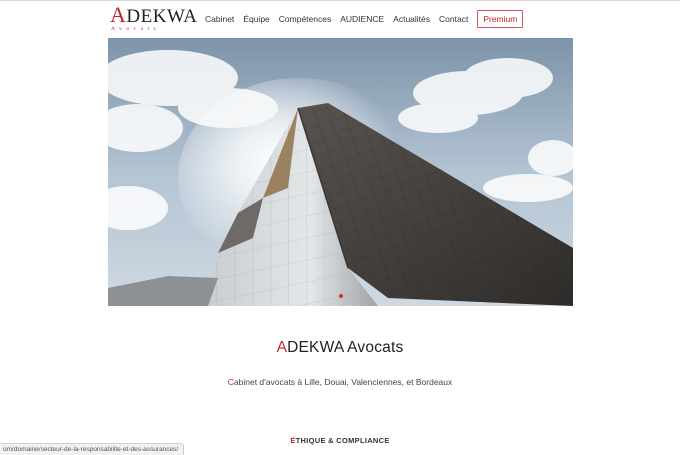  Describe the element at coordinates (500, 19) in the screenshot. I see `nav-premium-button: Premium` at that location.